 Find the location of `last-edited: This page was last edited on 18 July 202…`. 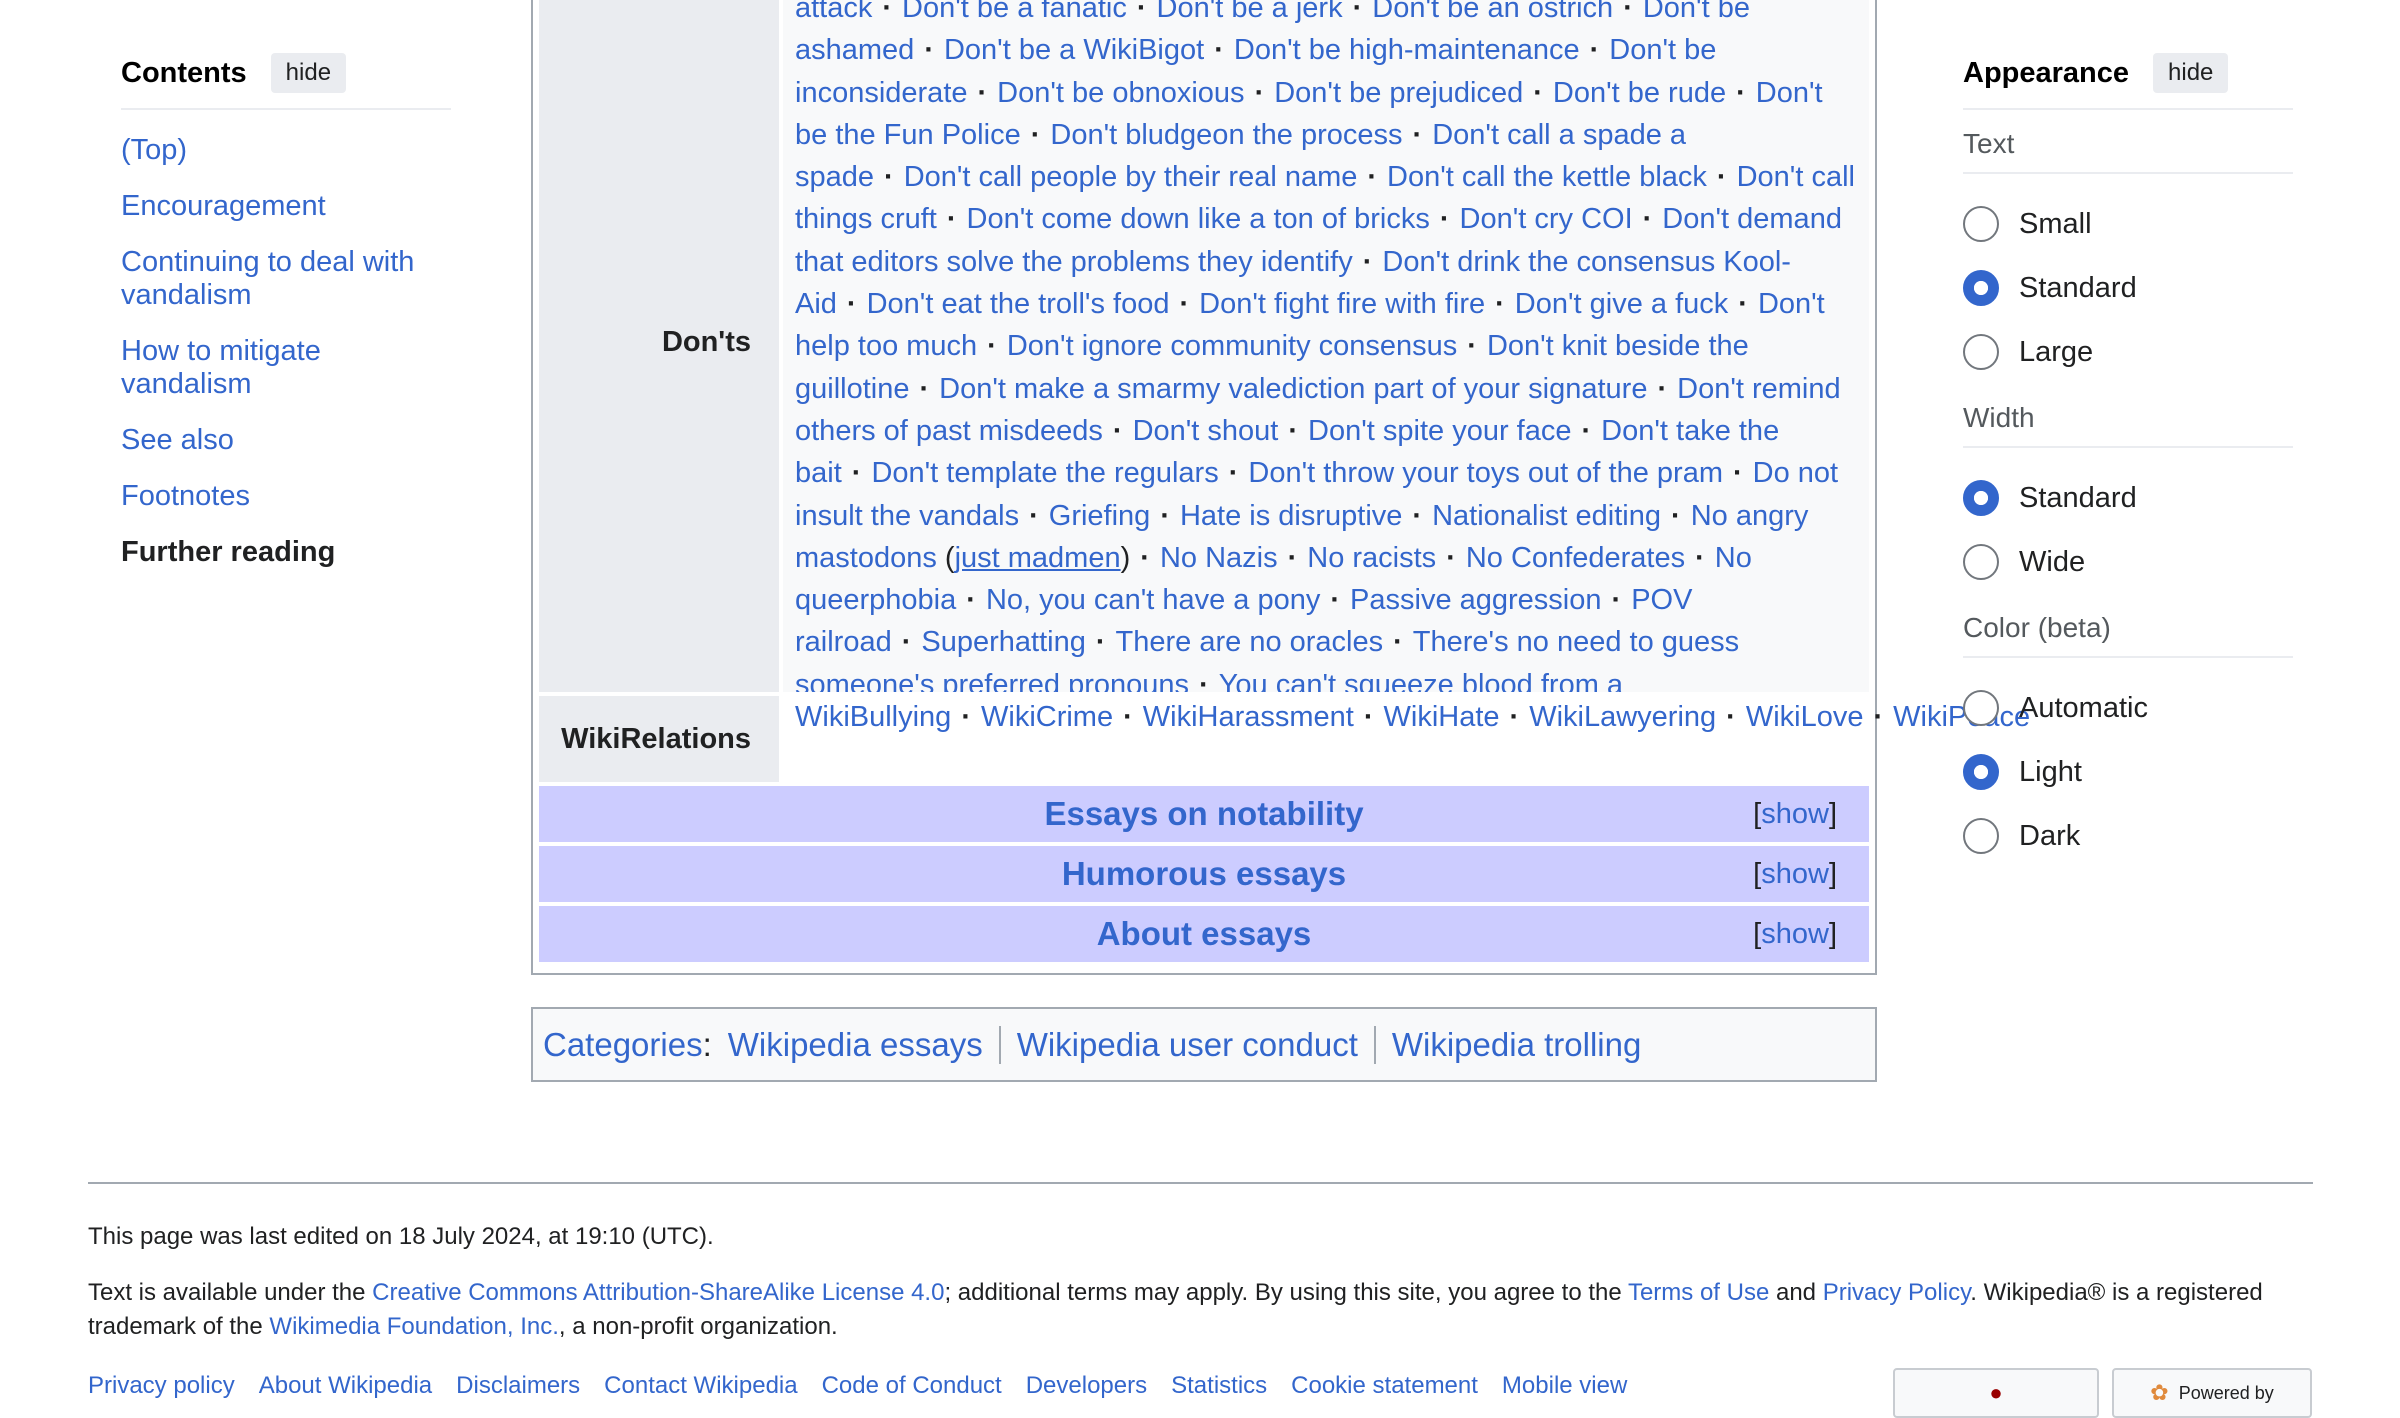

last-edited: This page was last edited on 18 July 202… is located at coordinates (401, 1236).